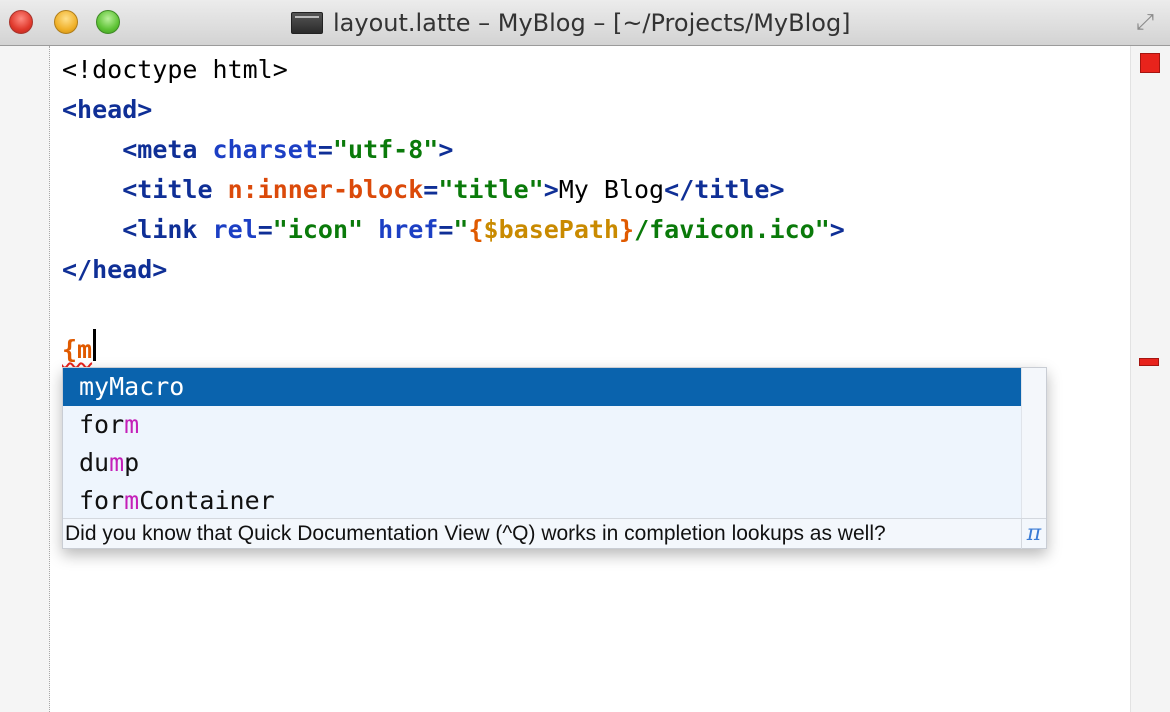  Describe the element at coordinates (1149, 362) in the screenshot. I see `error-marker` at that location.